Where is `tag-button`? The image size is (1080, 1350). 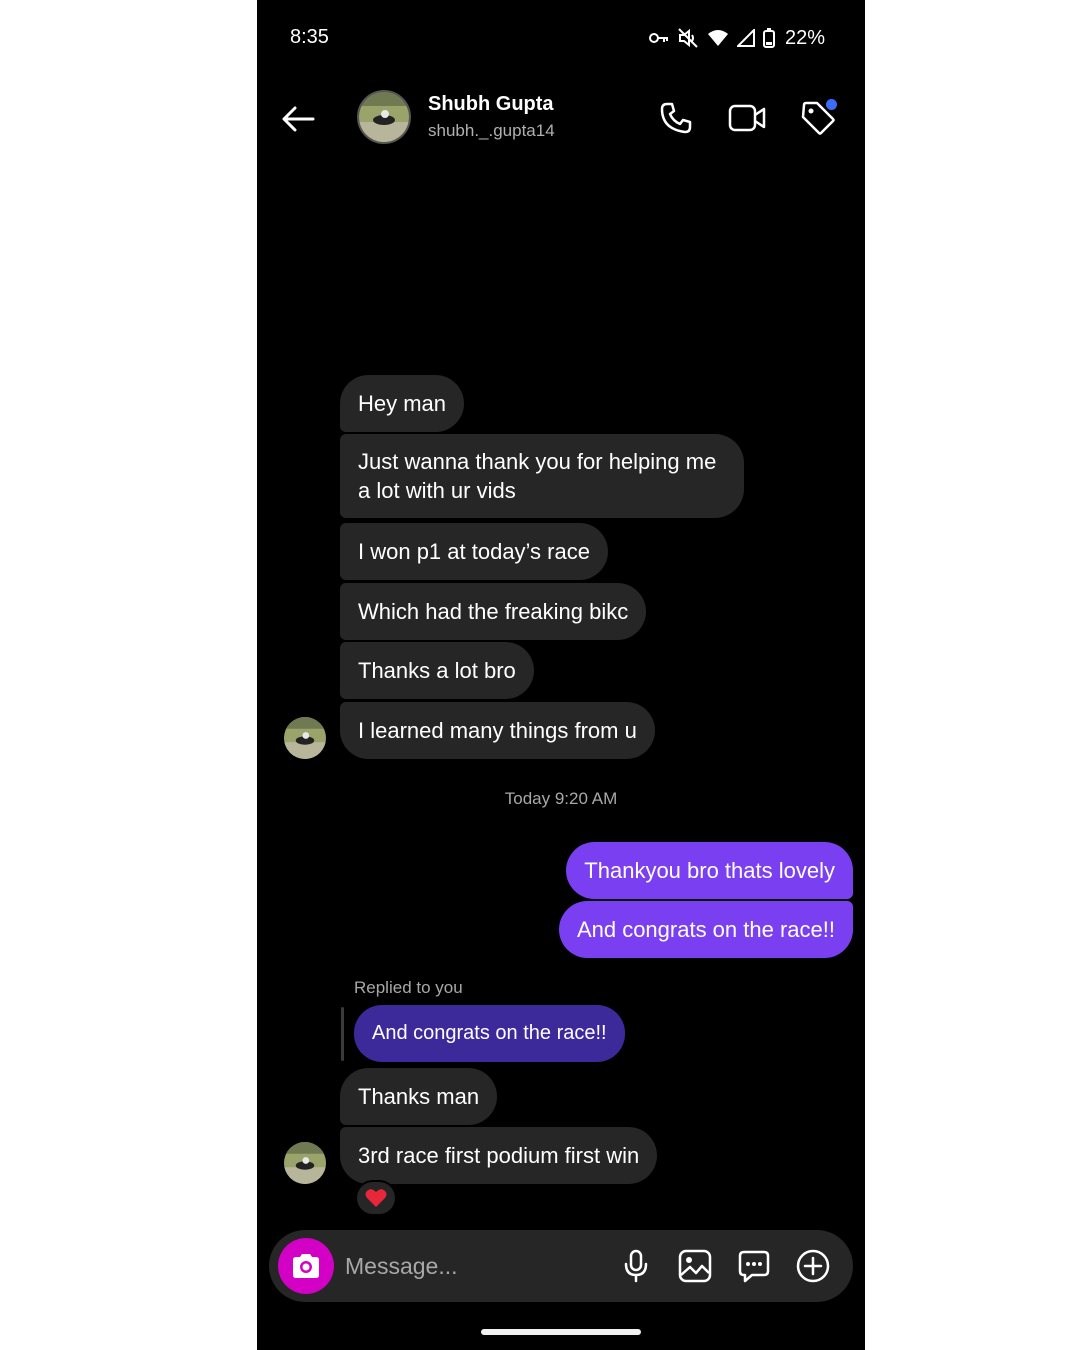 tag-button is located at coordinates (818, 118).